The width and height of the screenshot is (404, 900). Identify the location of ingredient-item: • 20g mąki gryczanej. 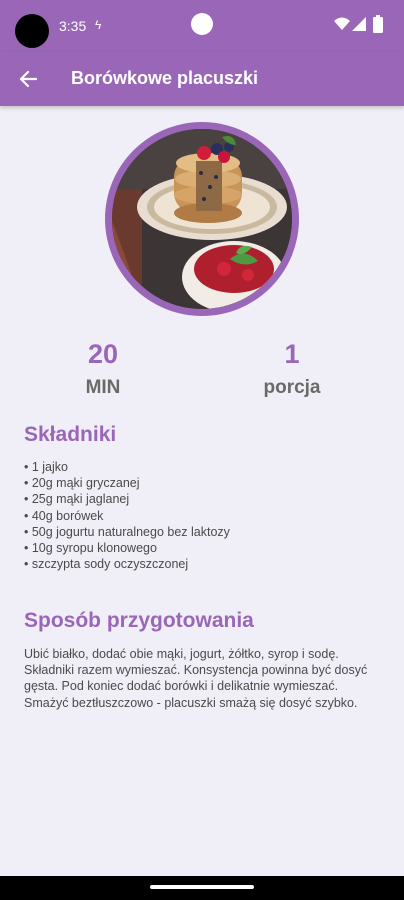
(82, 483).